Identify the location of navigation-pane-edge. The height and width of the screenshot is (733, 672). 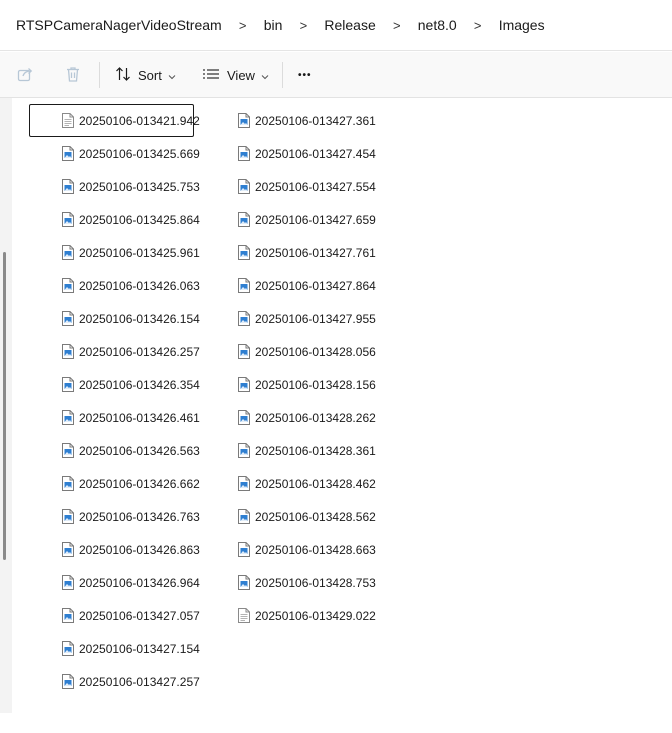
(6, 405).